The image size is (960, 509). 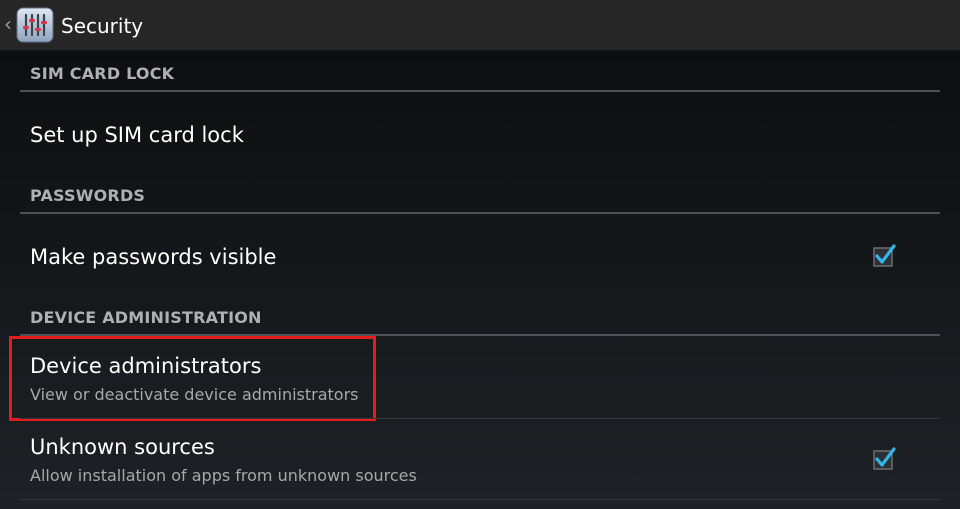 I want to click on section-header-device-administration: DEVICE ADMINISTRATION, so click(x=146, y=317).